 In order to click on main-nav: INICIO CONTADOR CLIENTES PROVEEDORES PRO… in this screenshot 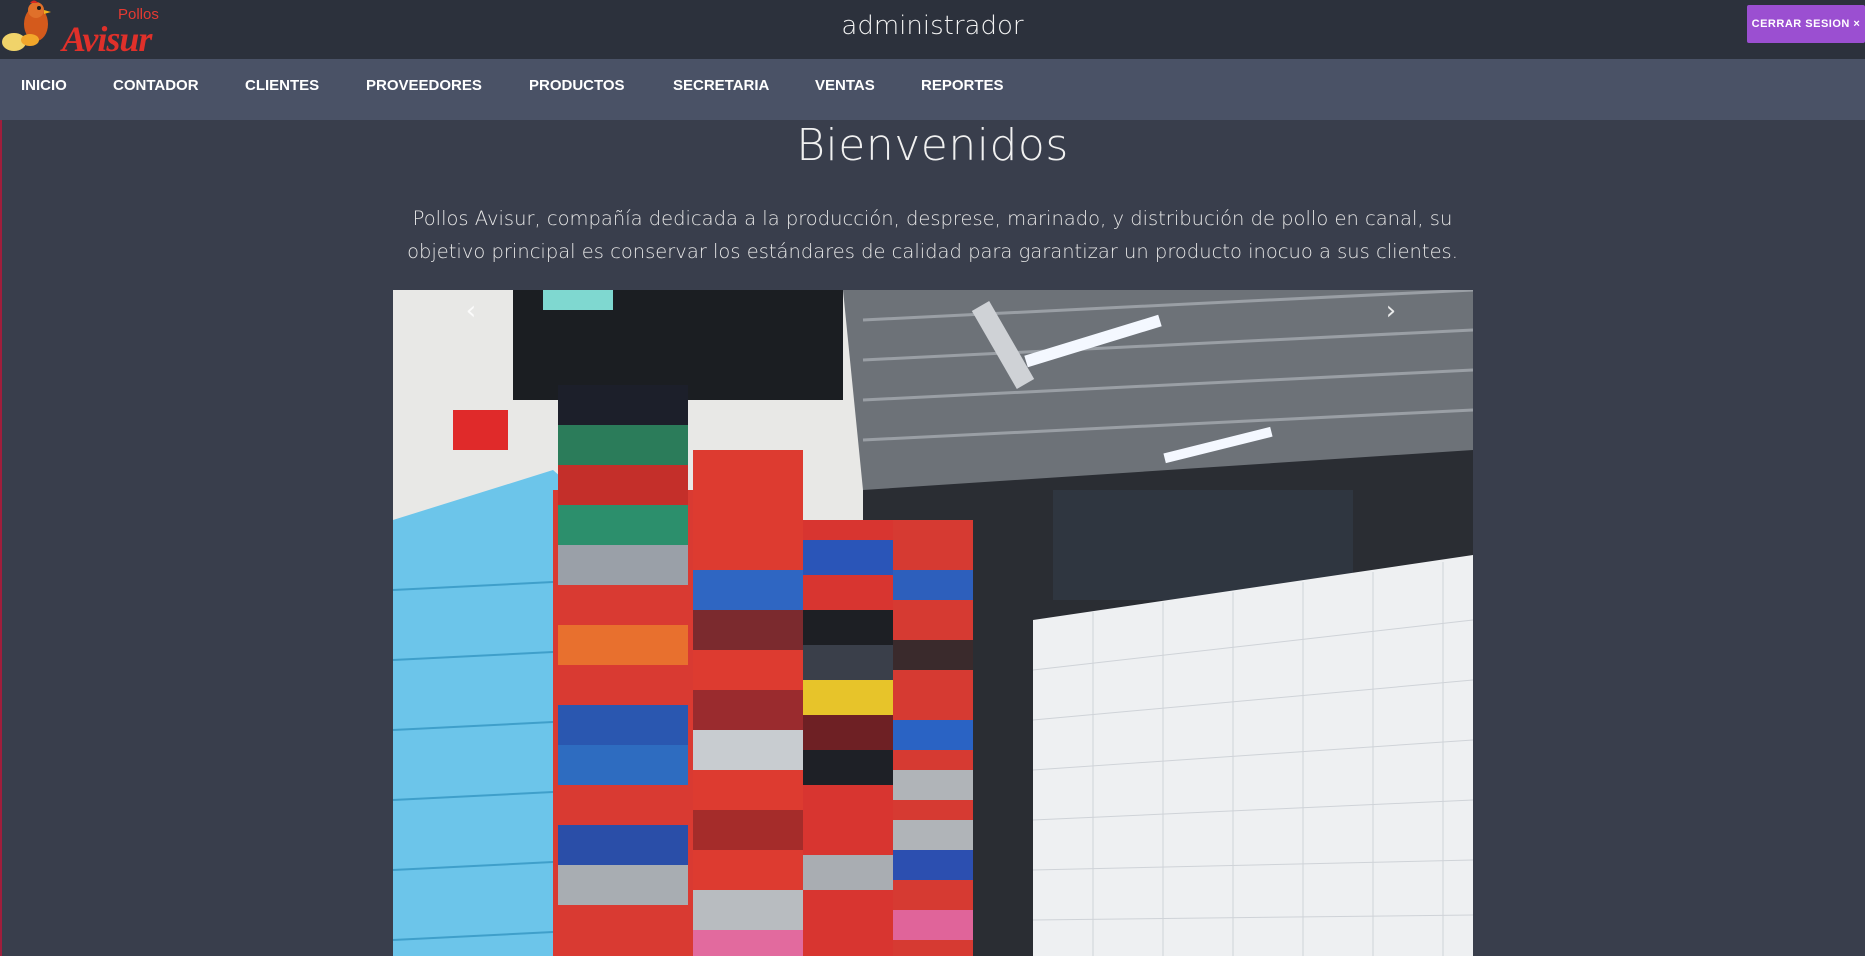, I will do `click(932, 89)`.